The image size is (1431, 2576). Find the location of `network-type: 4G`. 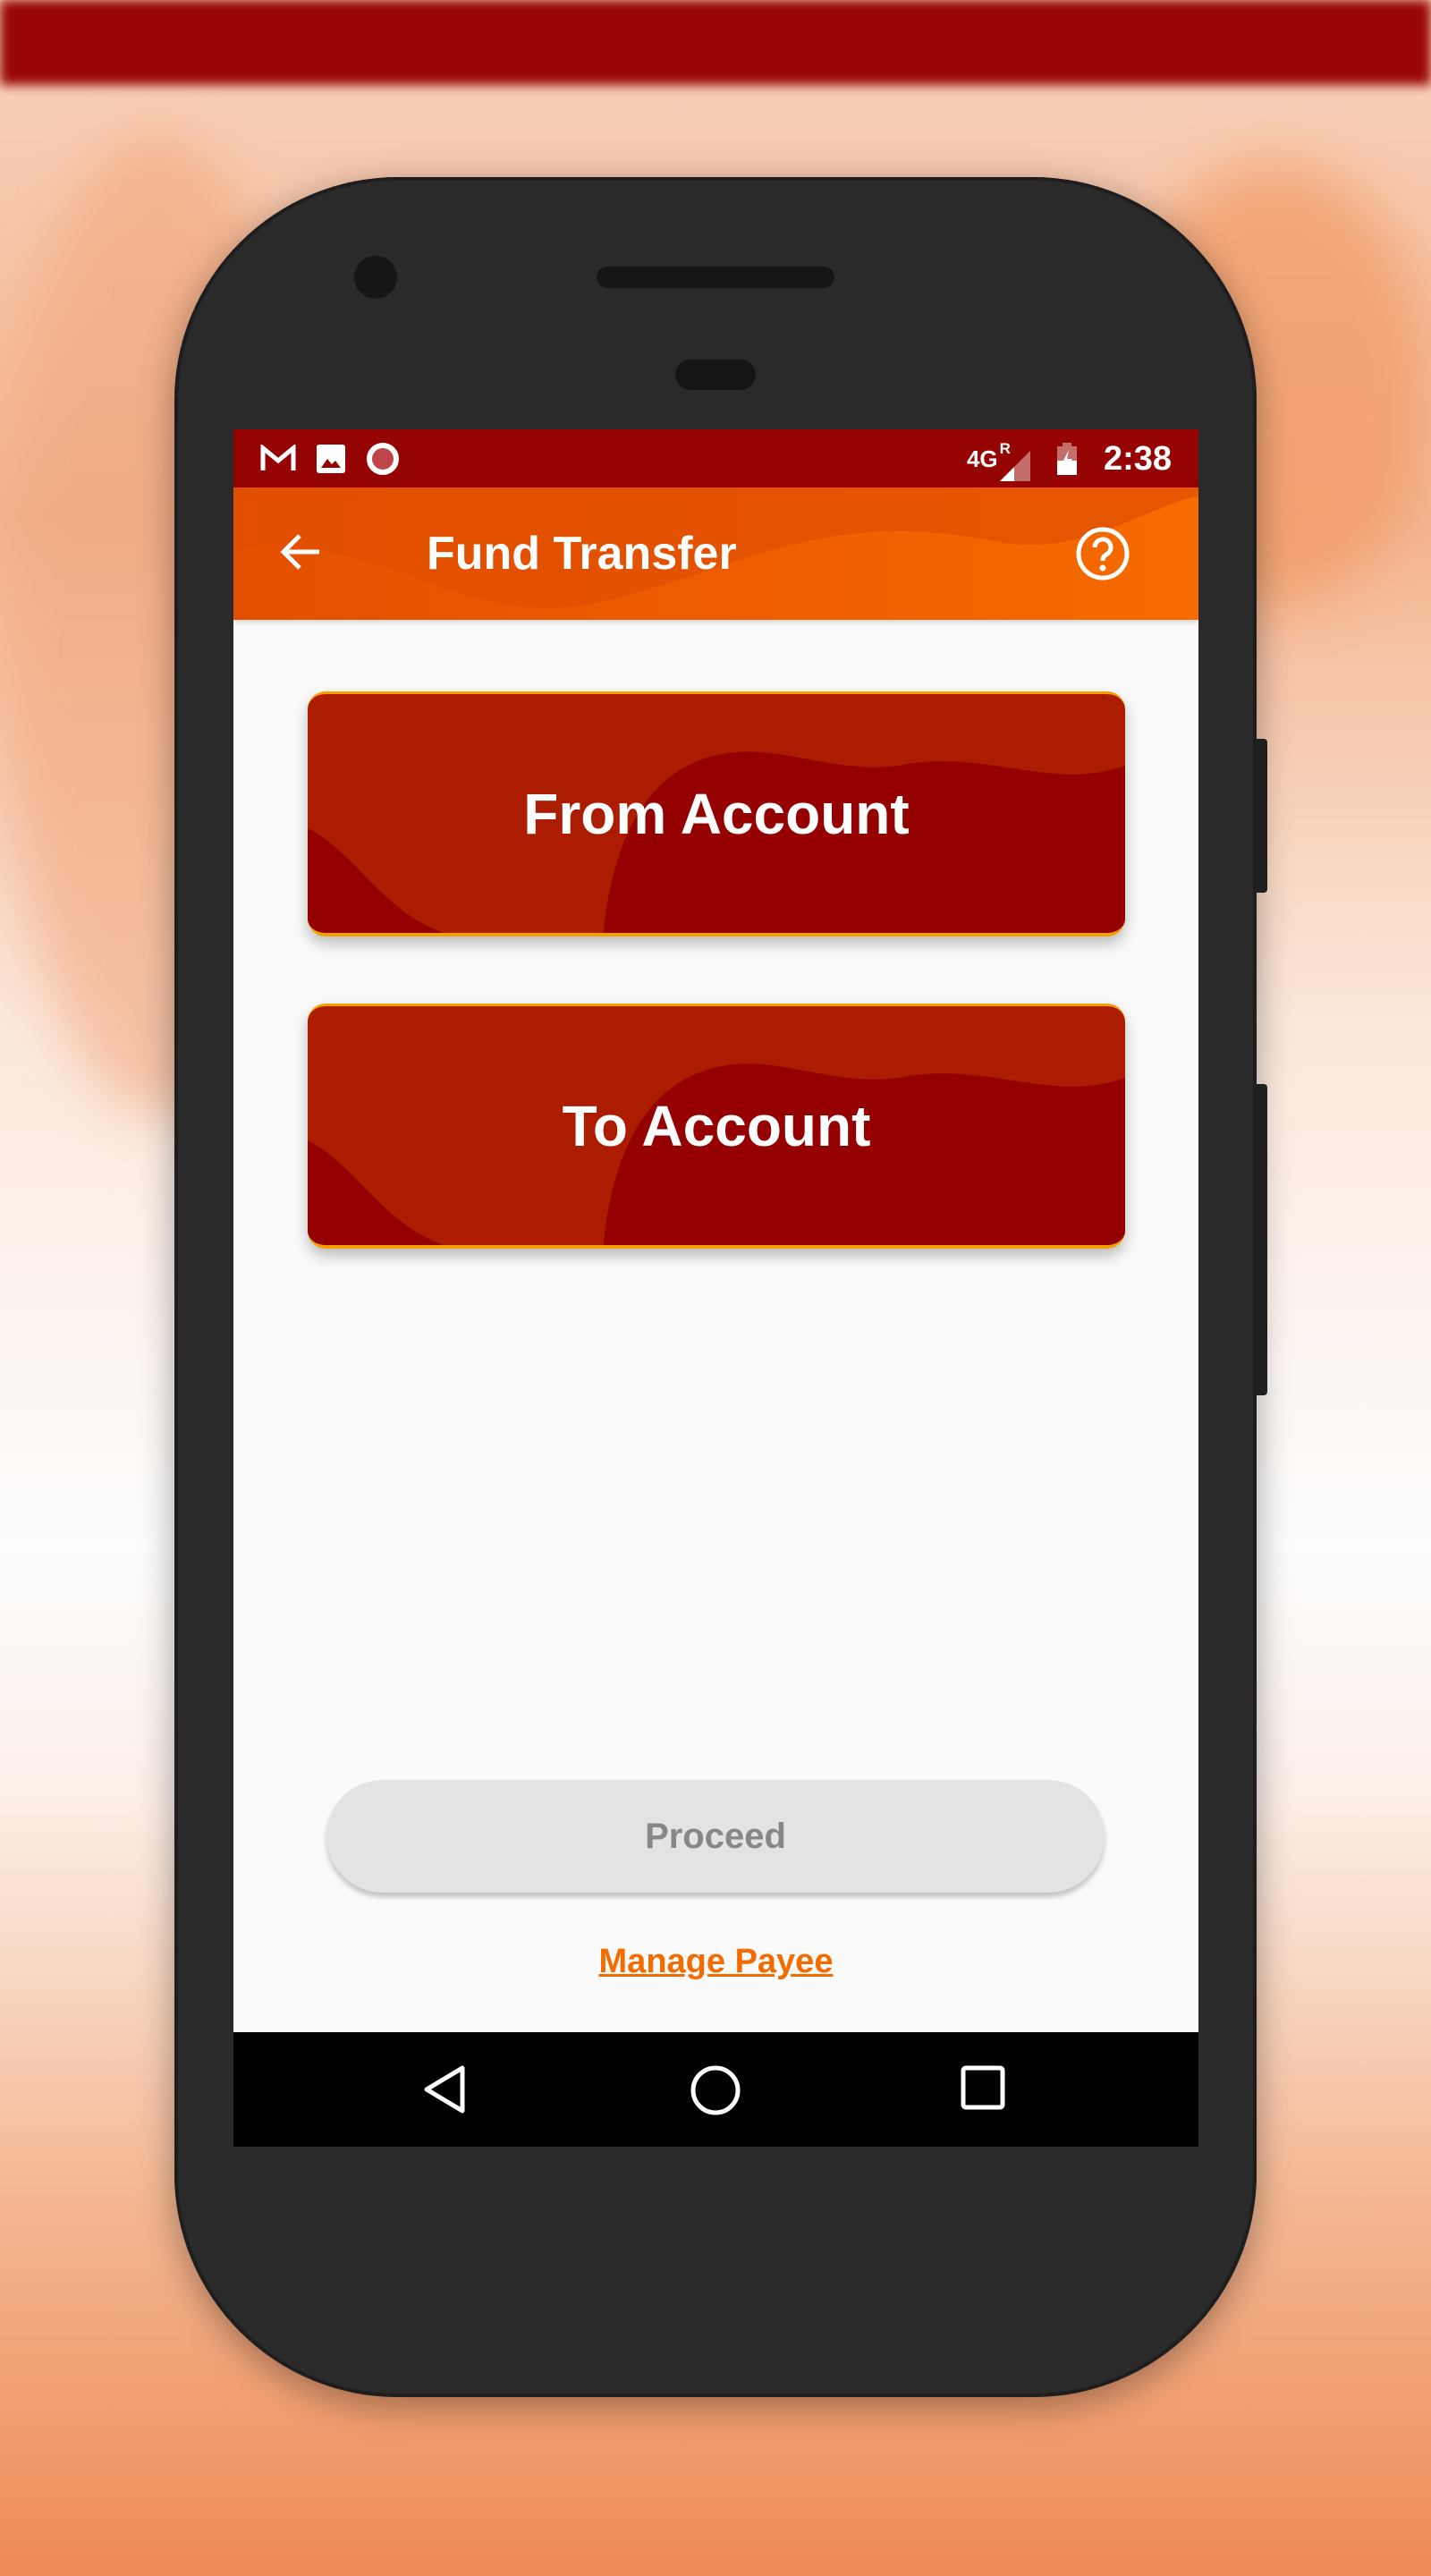

network-type: 4G is located at coordinates (982, 458).